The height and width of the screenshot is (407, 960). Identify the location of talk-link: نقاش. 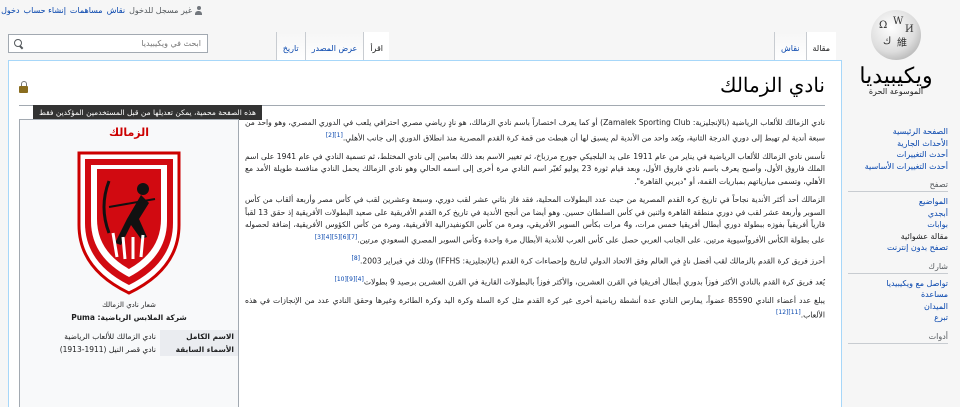
(116, 10).